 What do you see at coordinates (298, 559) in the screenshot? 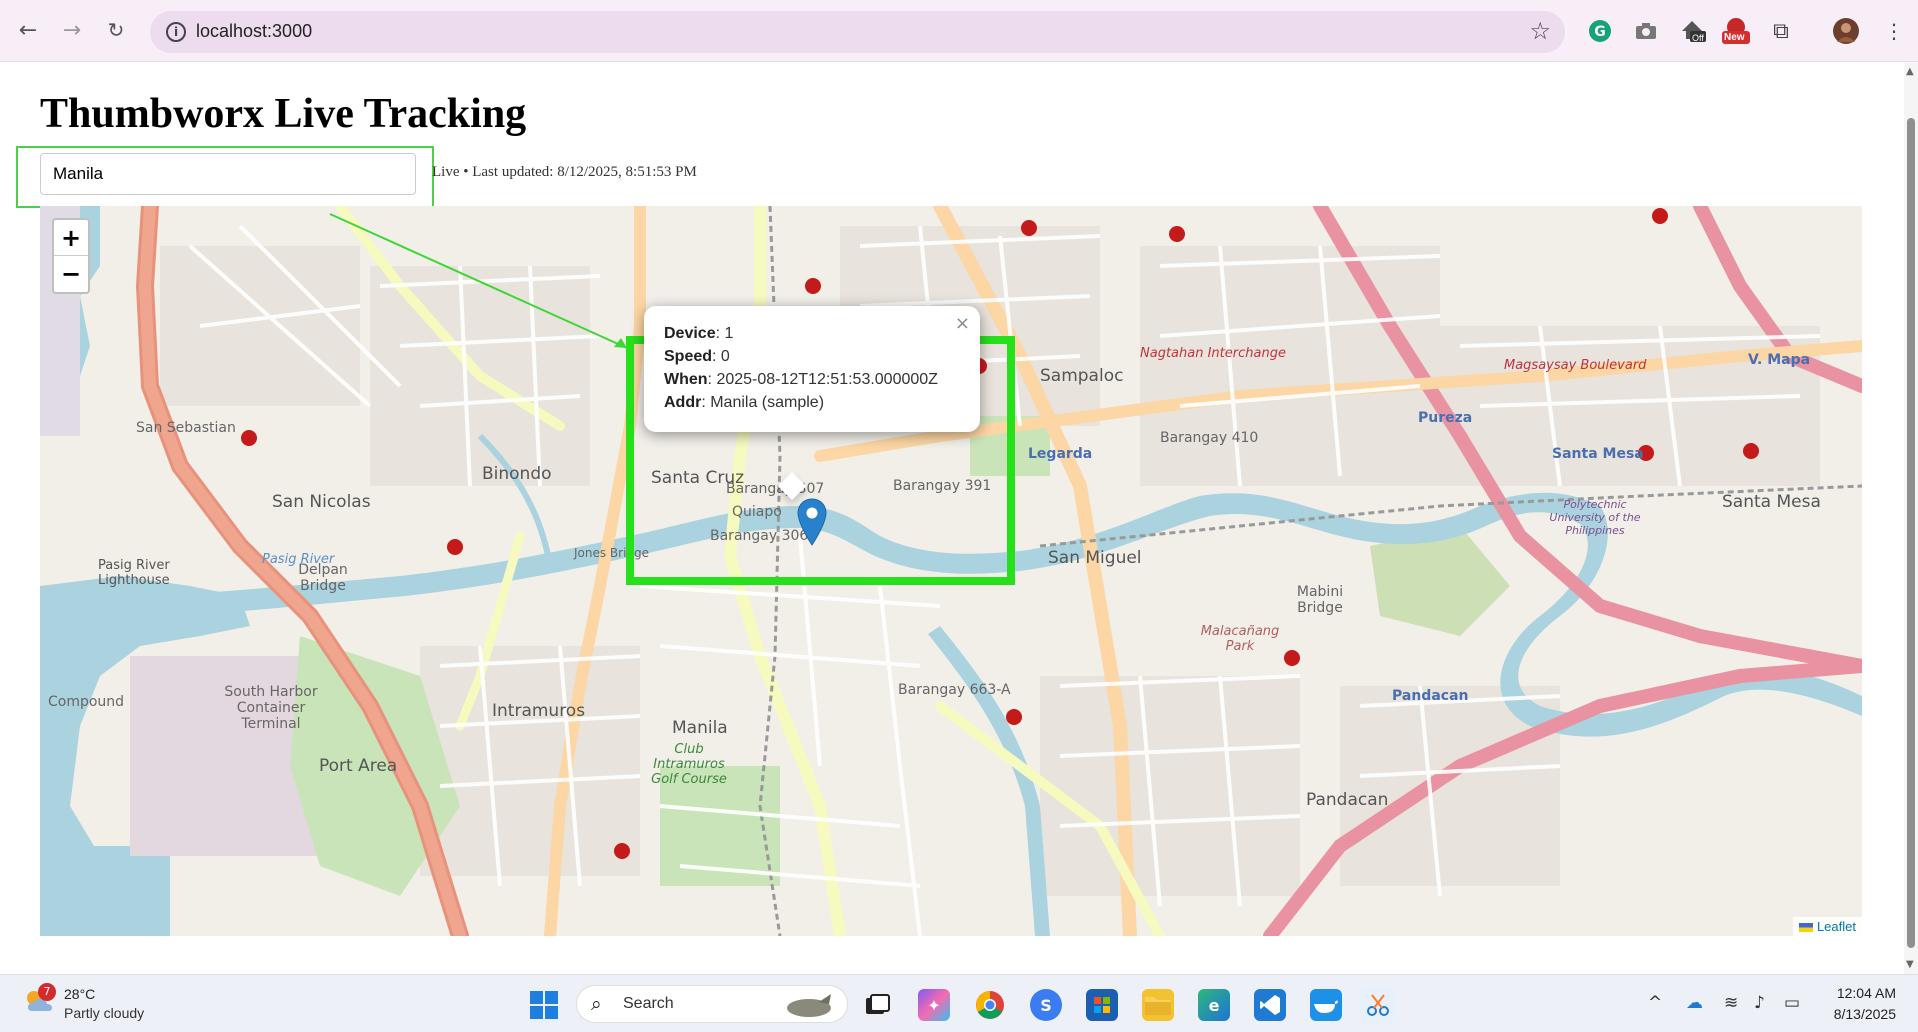
I see `map-label-pasig-river: Pasig River` at bounding box center [298, 559].